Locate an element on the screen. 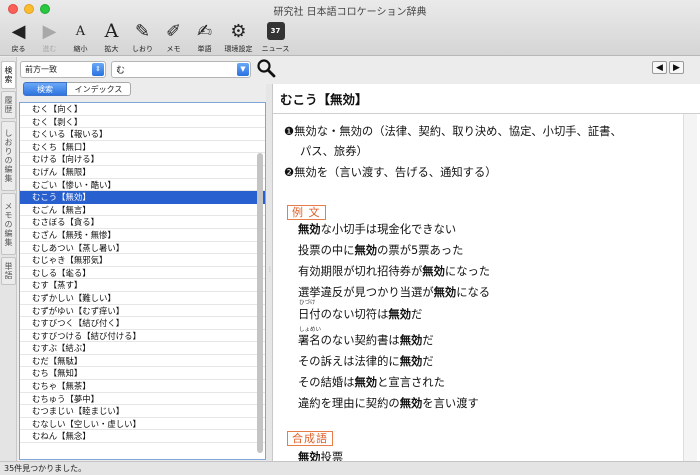 The height and width of the screenshot is (475, 700). examples-label: 例 文 is located at coordinates (306, 212).